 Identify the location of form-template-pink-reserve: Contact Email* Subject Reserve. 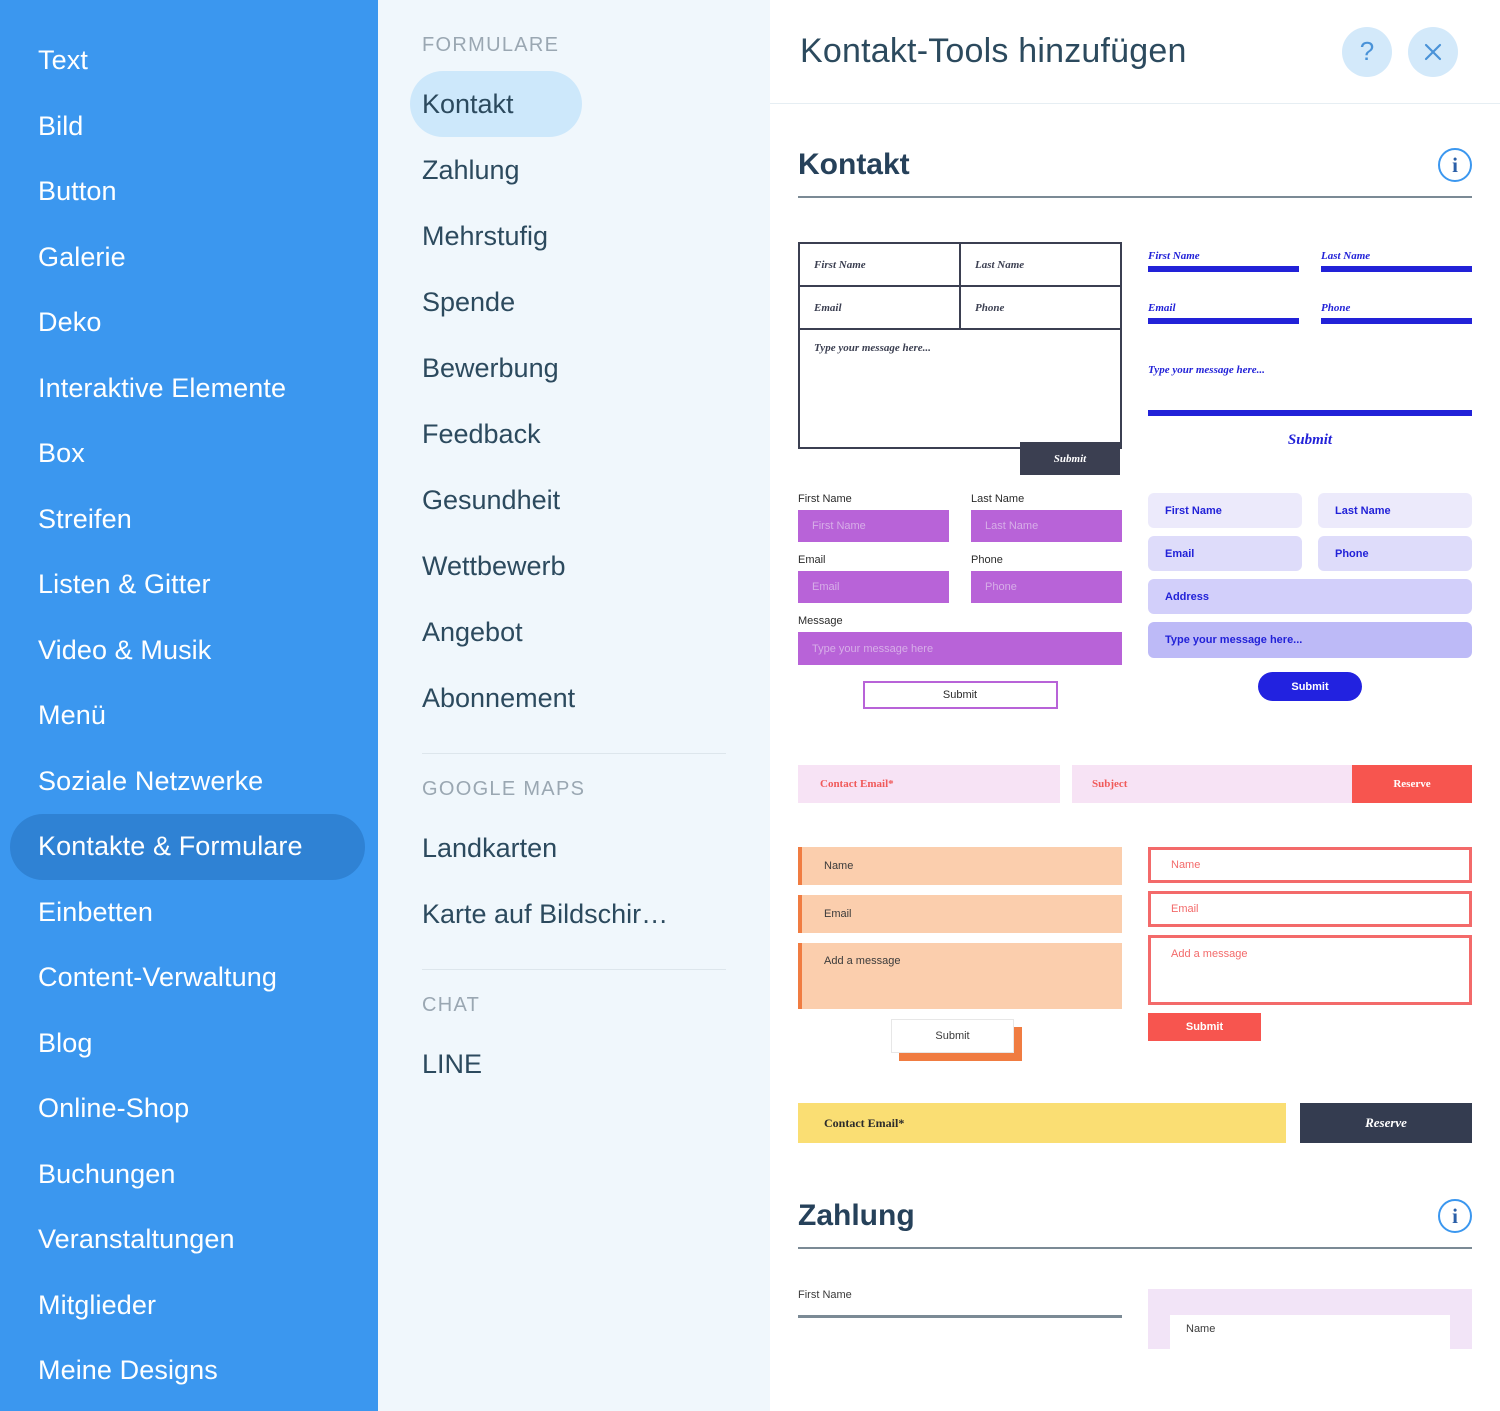
(1135, 784).